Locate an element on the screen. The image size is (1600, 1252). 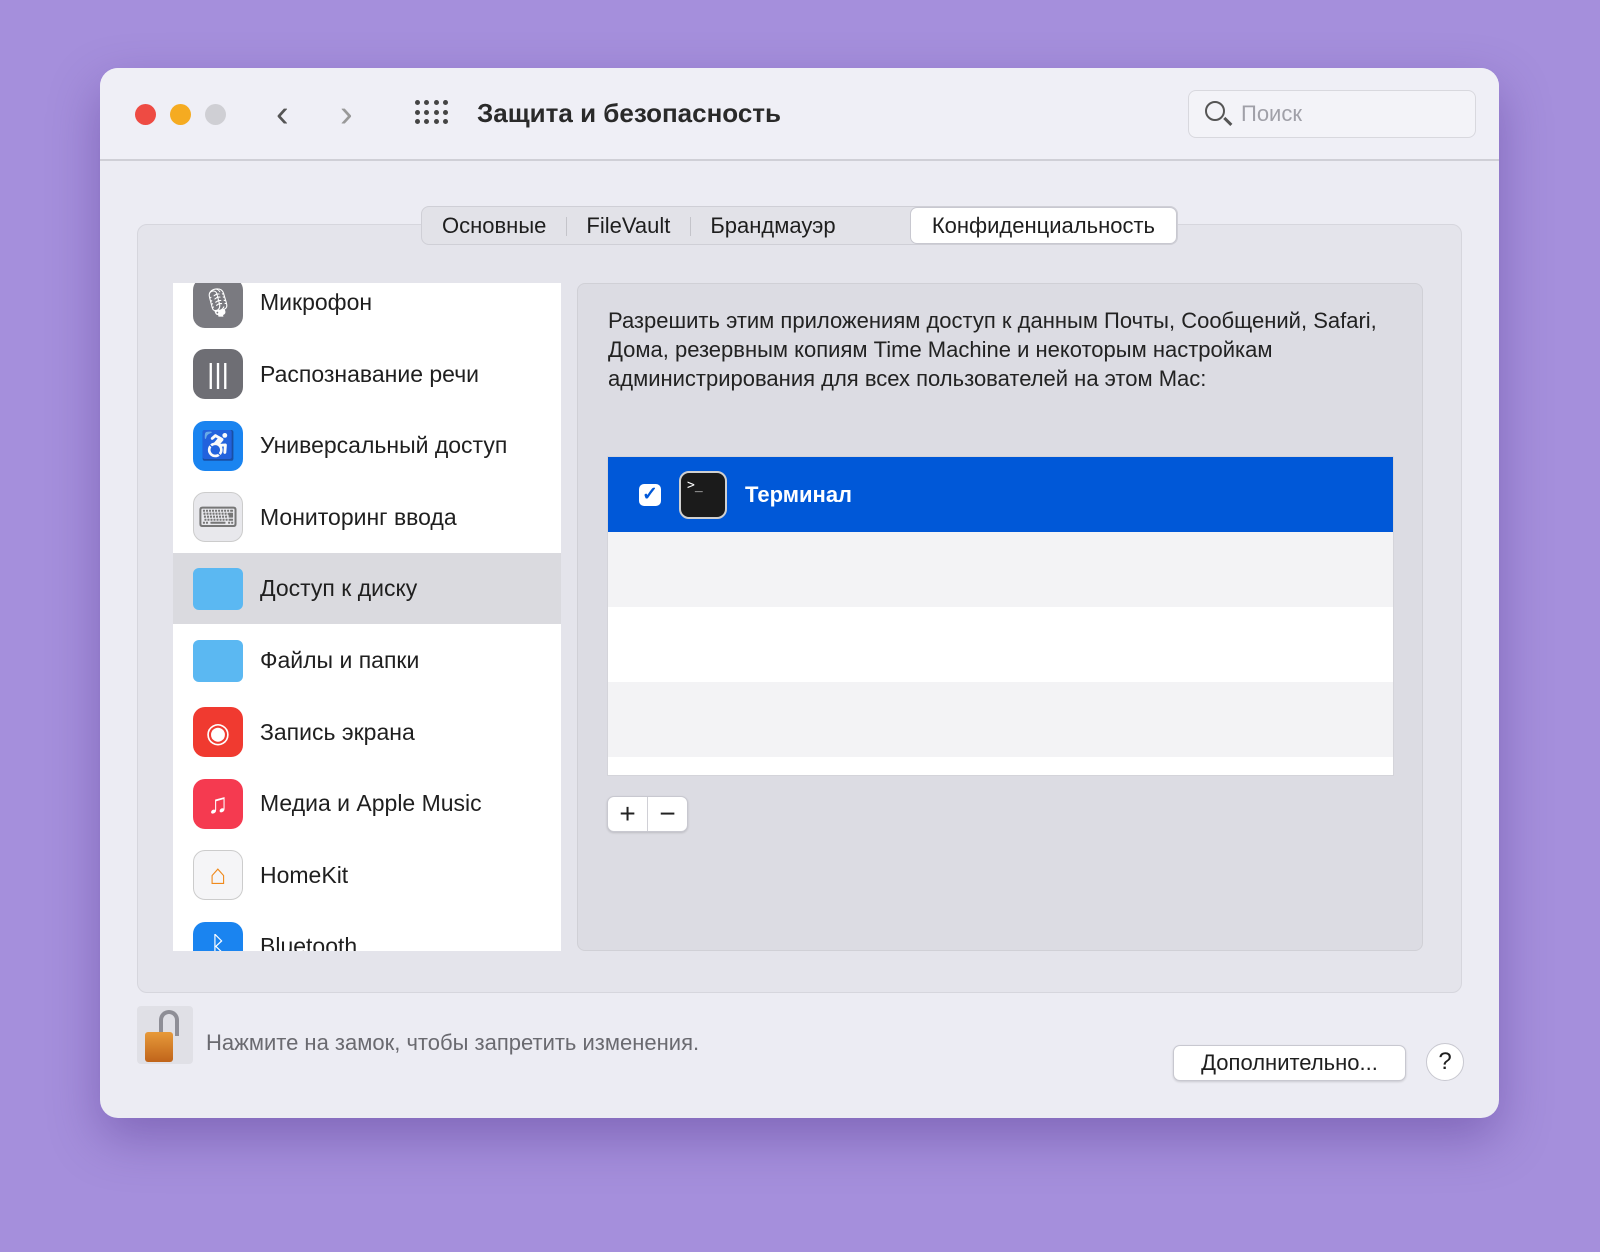
add-button: + is located at coordinates (627, 814).